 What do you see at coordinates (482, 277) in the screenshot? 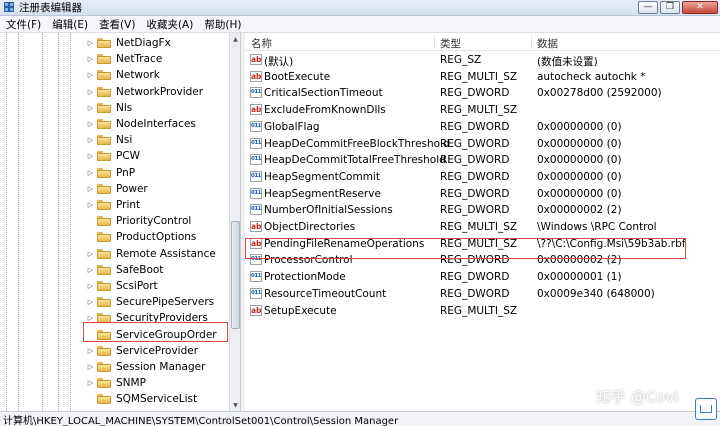
I see `table-row: 011 ProtectionMode REG_DWORD 0x00000001 (1)` at bounding box center [482, 277].